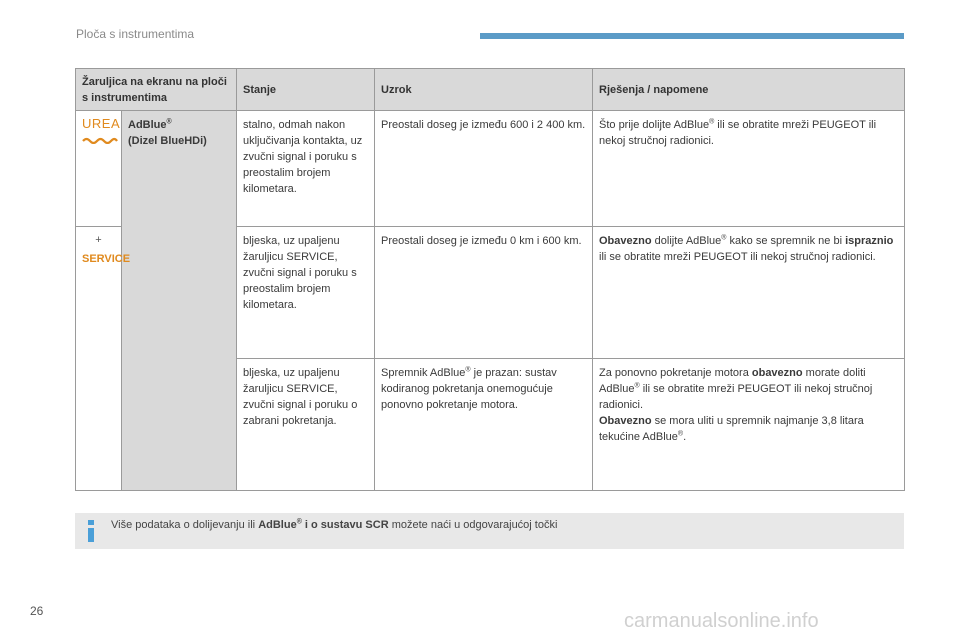 The height and width of the screenshot is (640, 960). What do you see at coordinates (169, 122) in the screenshot?
I see `registered-mark: ®` at bounding box center [169, 122].